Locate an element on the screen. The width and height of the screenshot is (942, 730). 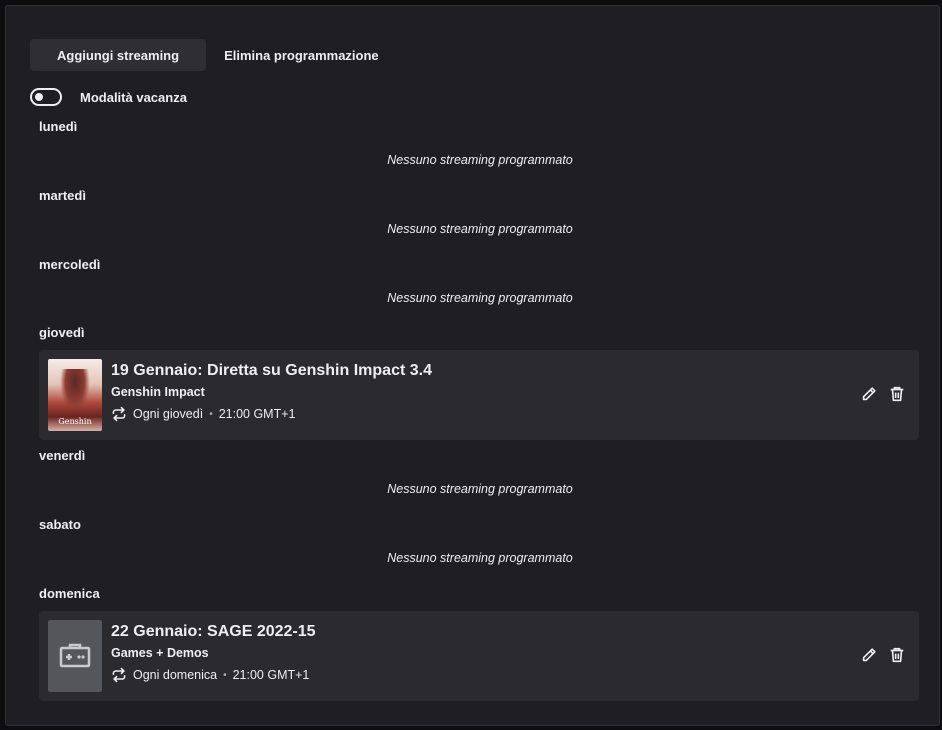
empty-message-wednesday: Nessuno streaming programmato is located at coordinates (480, 298).